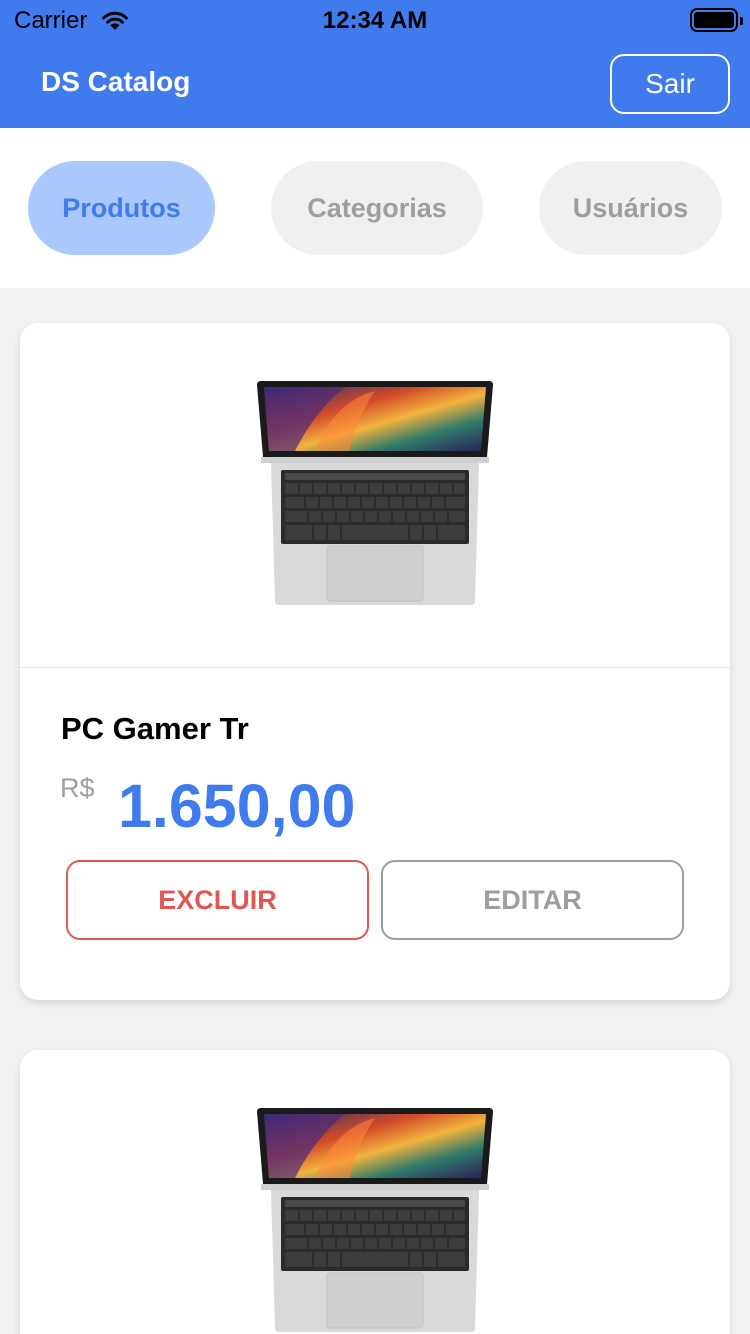 Image resolution: width=750 pixels, height=1334 pixels. I want to click on clock: 12:34 AM, so click(375, 20).